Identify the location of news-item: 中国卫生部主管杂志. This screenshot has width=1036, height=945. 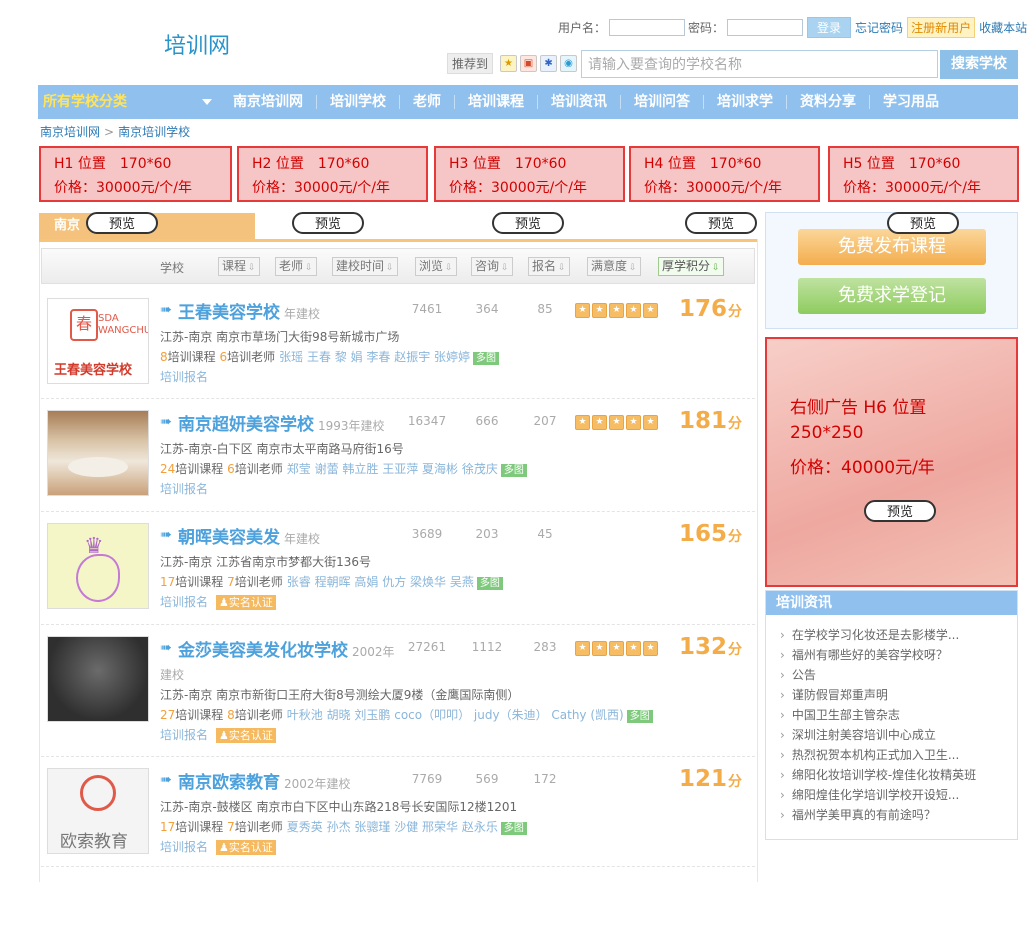
(898, 715).